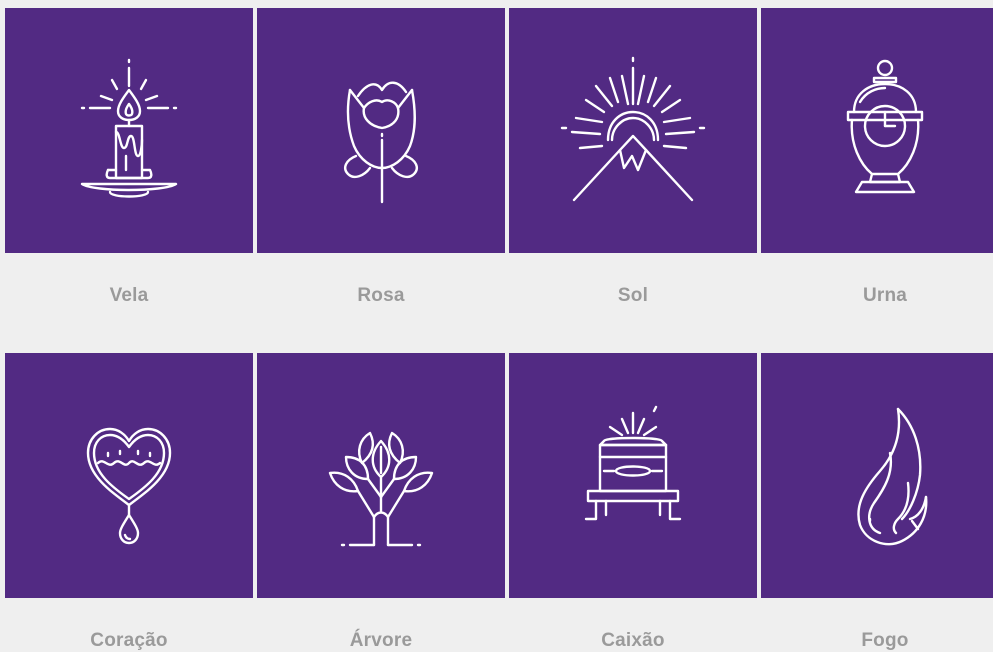 Image resolution: width=993 pixels, height=652 pixels. I want to click on symbol-card-vela: Vela, so click(129, 157).